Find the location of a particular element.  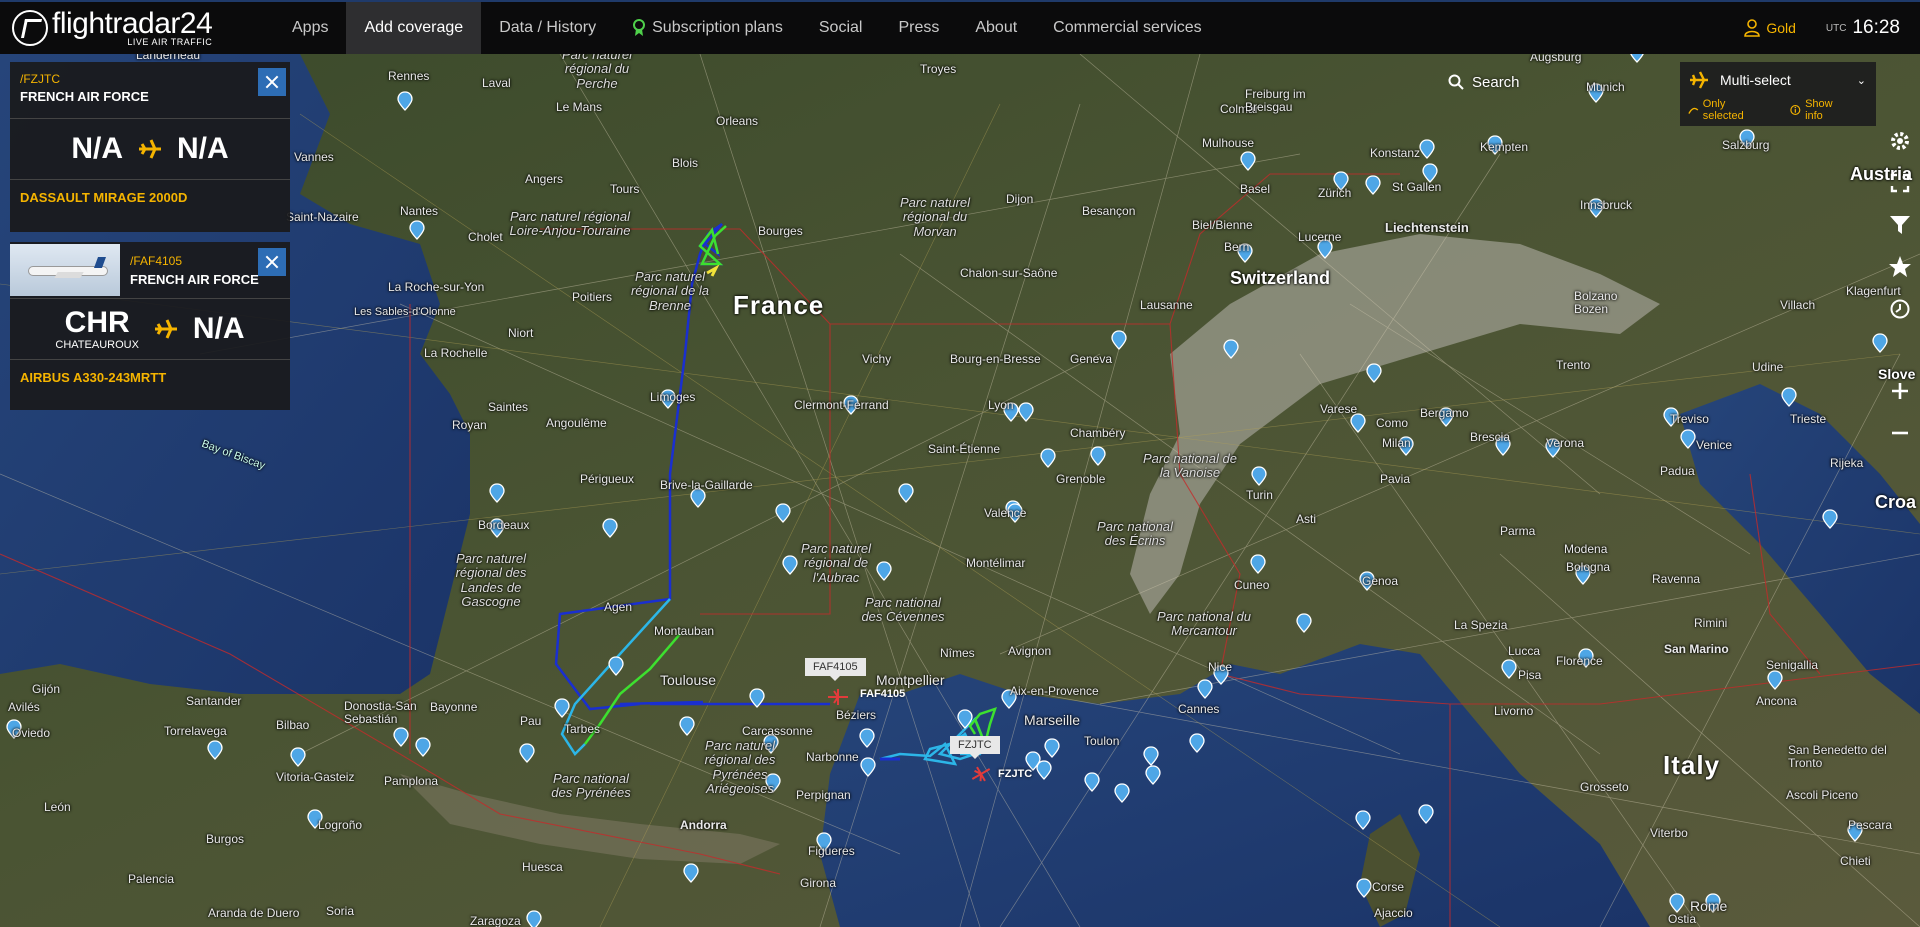

multi-select-toggle: Multi-select ⌄ is located at coordinates (1778, 80).